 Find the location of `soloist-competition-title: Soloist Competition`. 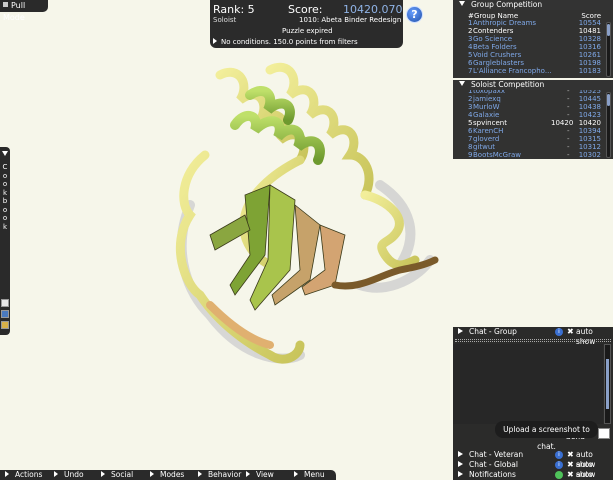

soloist-competition-title: Soloist Competition is located at coordinates (508, 84).